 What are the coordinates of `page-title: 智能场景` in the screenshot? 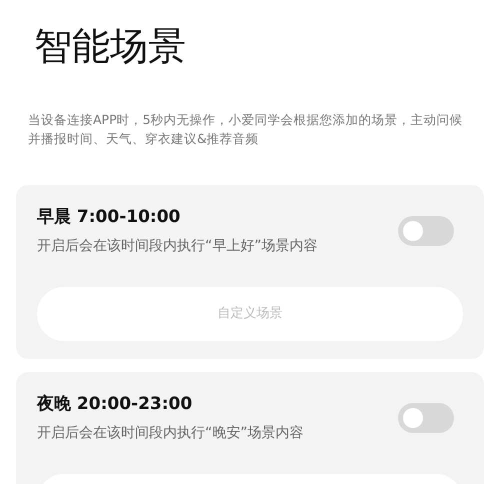 It's located at (110, 46).